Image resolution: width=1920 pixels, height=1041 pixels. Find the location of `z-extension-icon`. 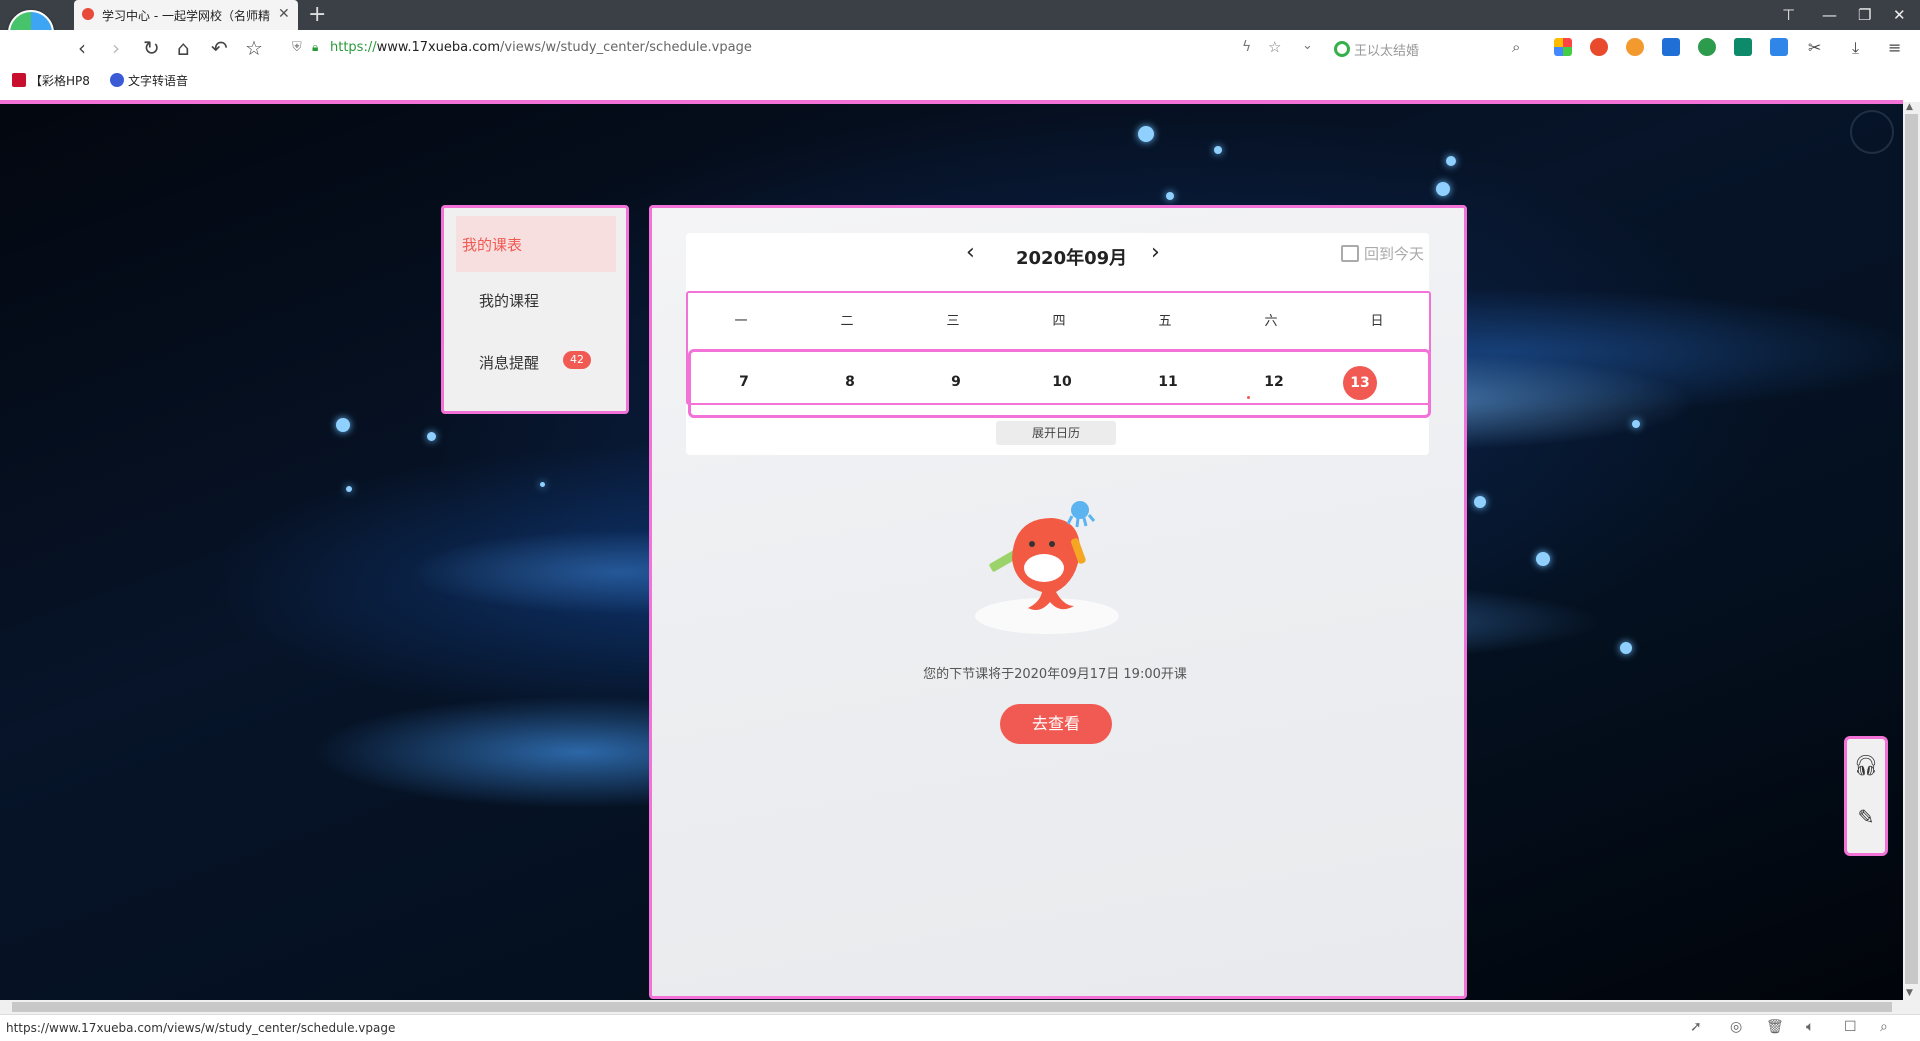

z-extension-icon is located at coordinates (1671, 47).